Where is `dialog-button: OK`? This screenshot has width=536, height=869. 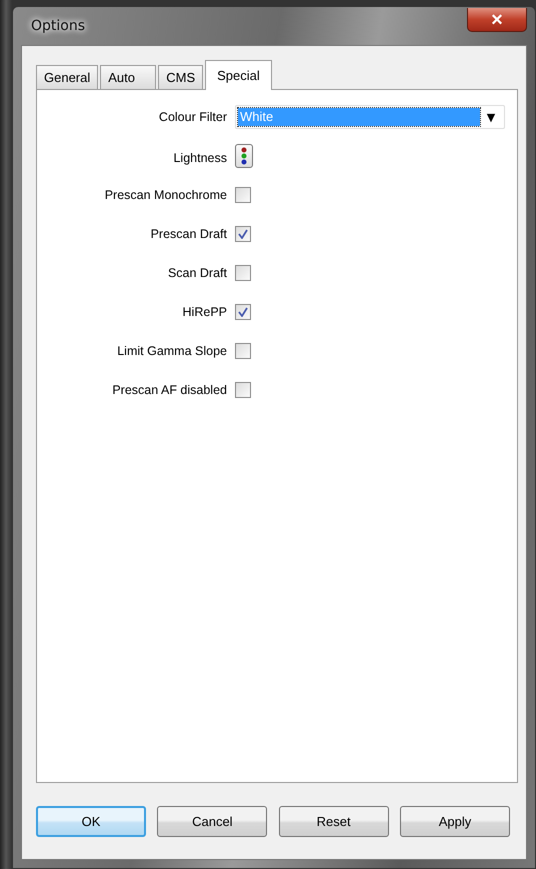 dialog-button: OK is located at coordinates (91, 821).